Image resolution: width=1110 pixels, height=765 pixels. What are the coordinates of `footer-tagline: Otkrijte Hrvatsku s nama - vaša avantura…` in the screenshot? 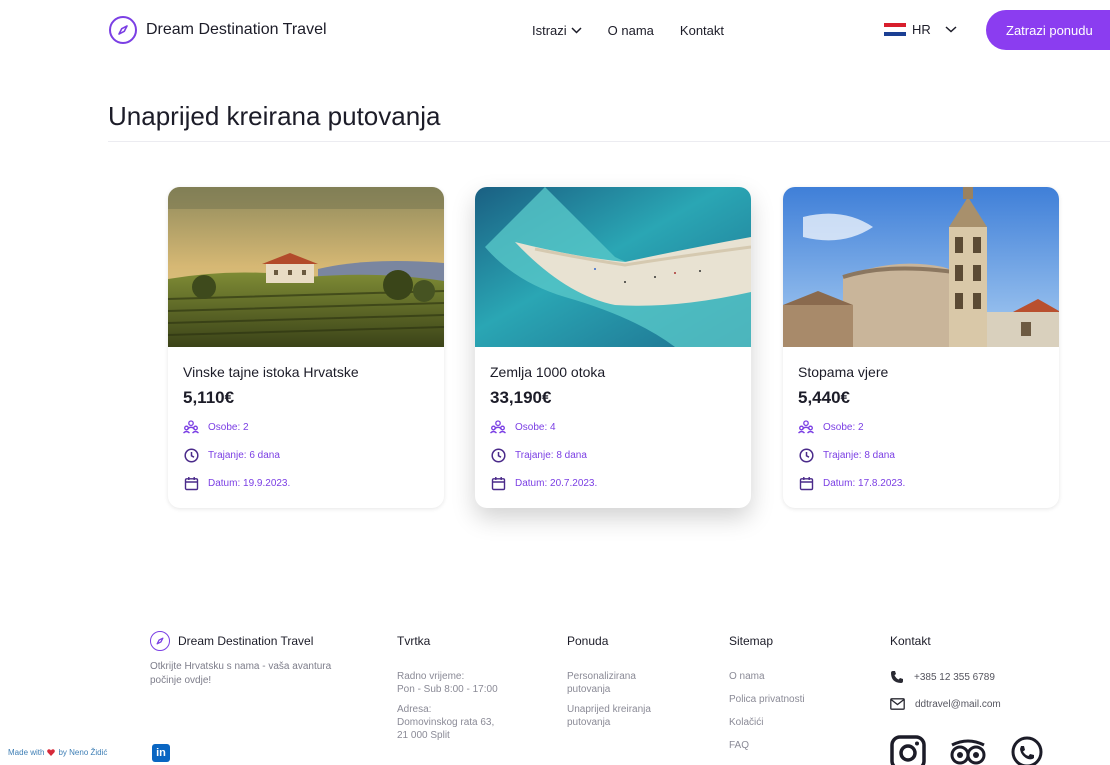 It's located at (241, 673).